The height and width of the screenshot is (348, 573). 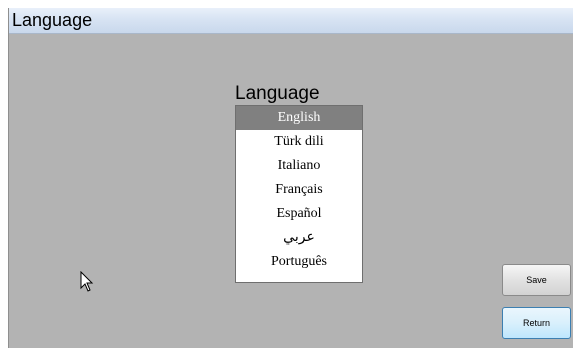 What do you see at coordinates (299, 214) in the screenshot?
I see `language-option-spanish: Español` at bounding box center [299, 214].